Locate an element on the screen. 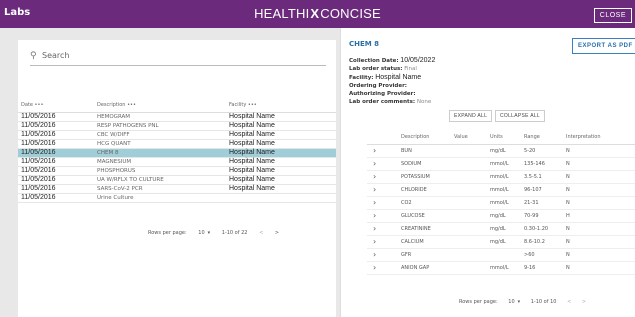  lab-description-cell: Urine Culture is located at coordinates (160, 198).